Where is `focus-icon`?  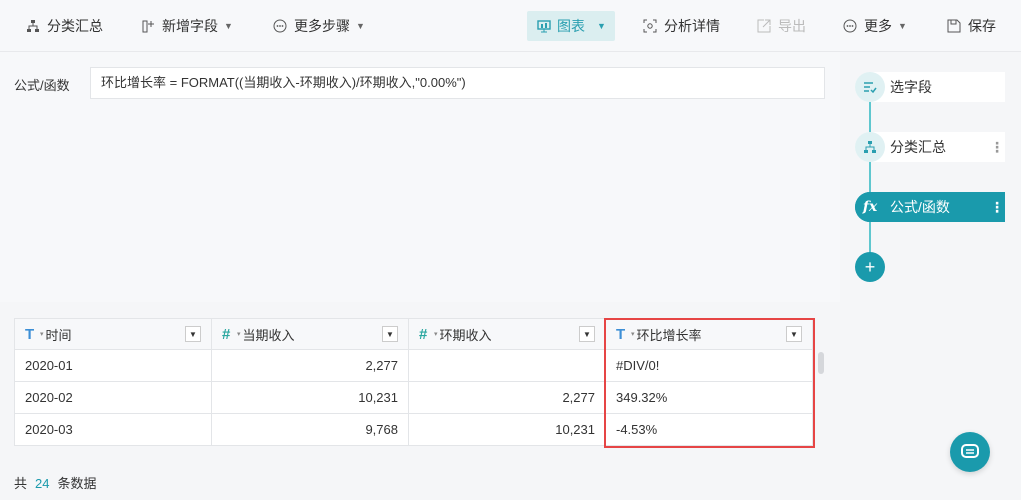
focus-icon is located at coordinates (650, 26).